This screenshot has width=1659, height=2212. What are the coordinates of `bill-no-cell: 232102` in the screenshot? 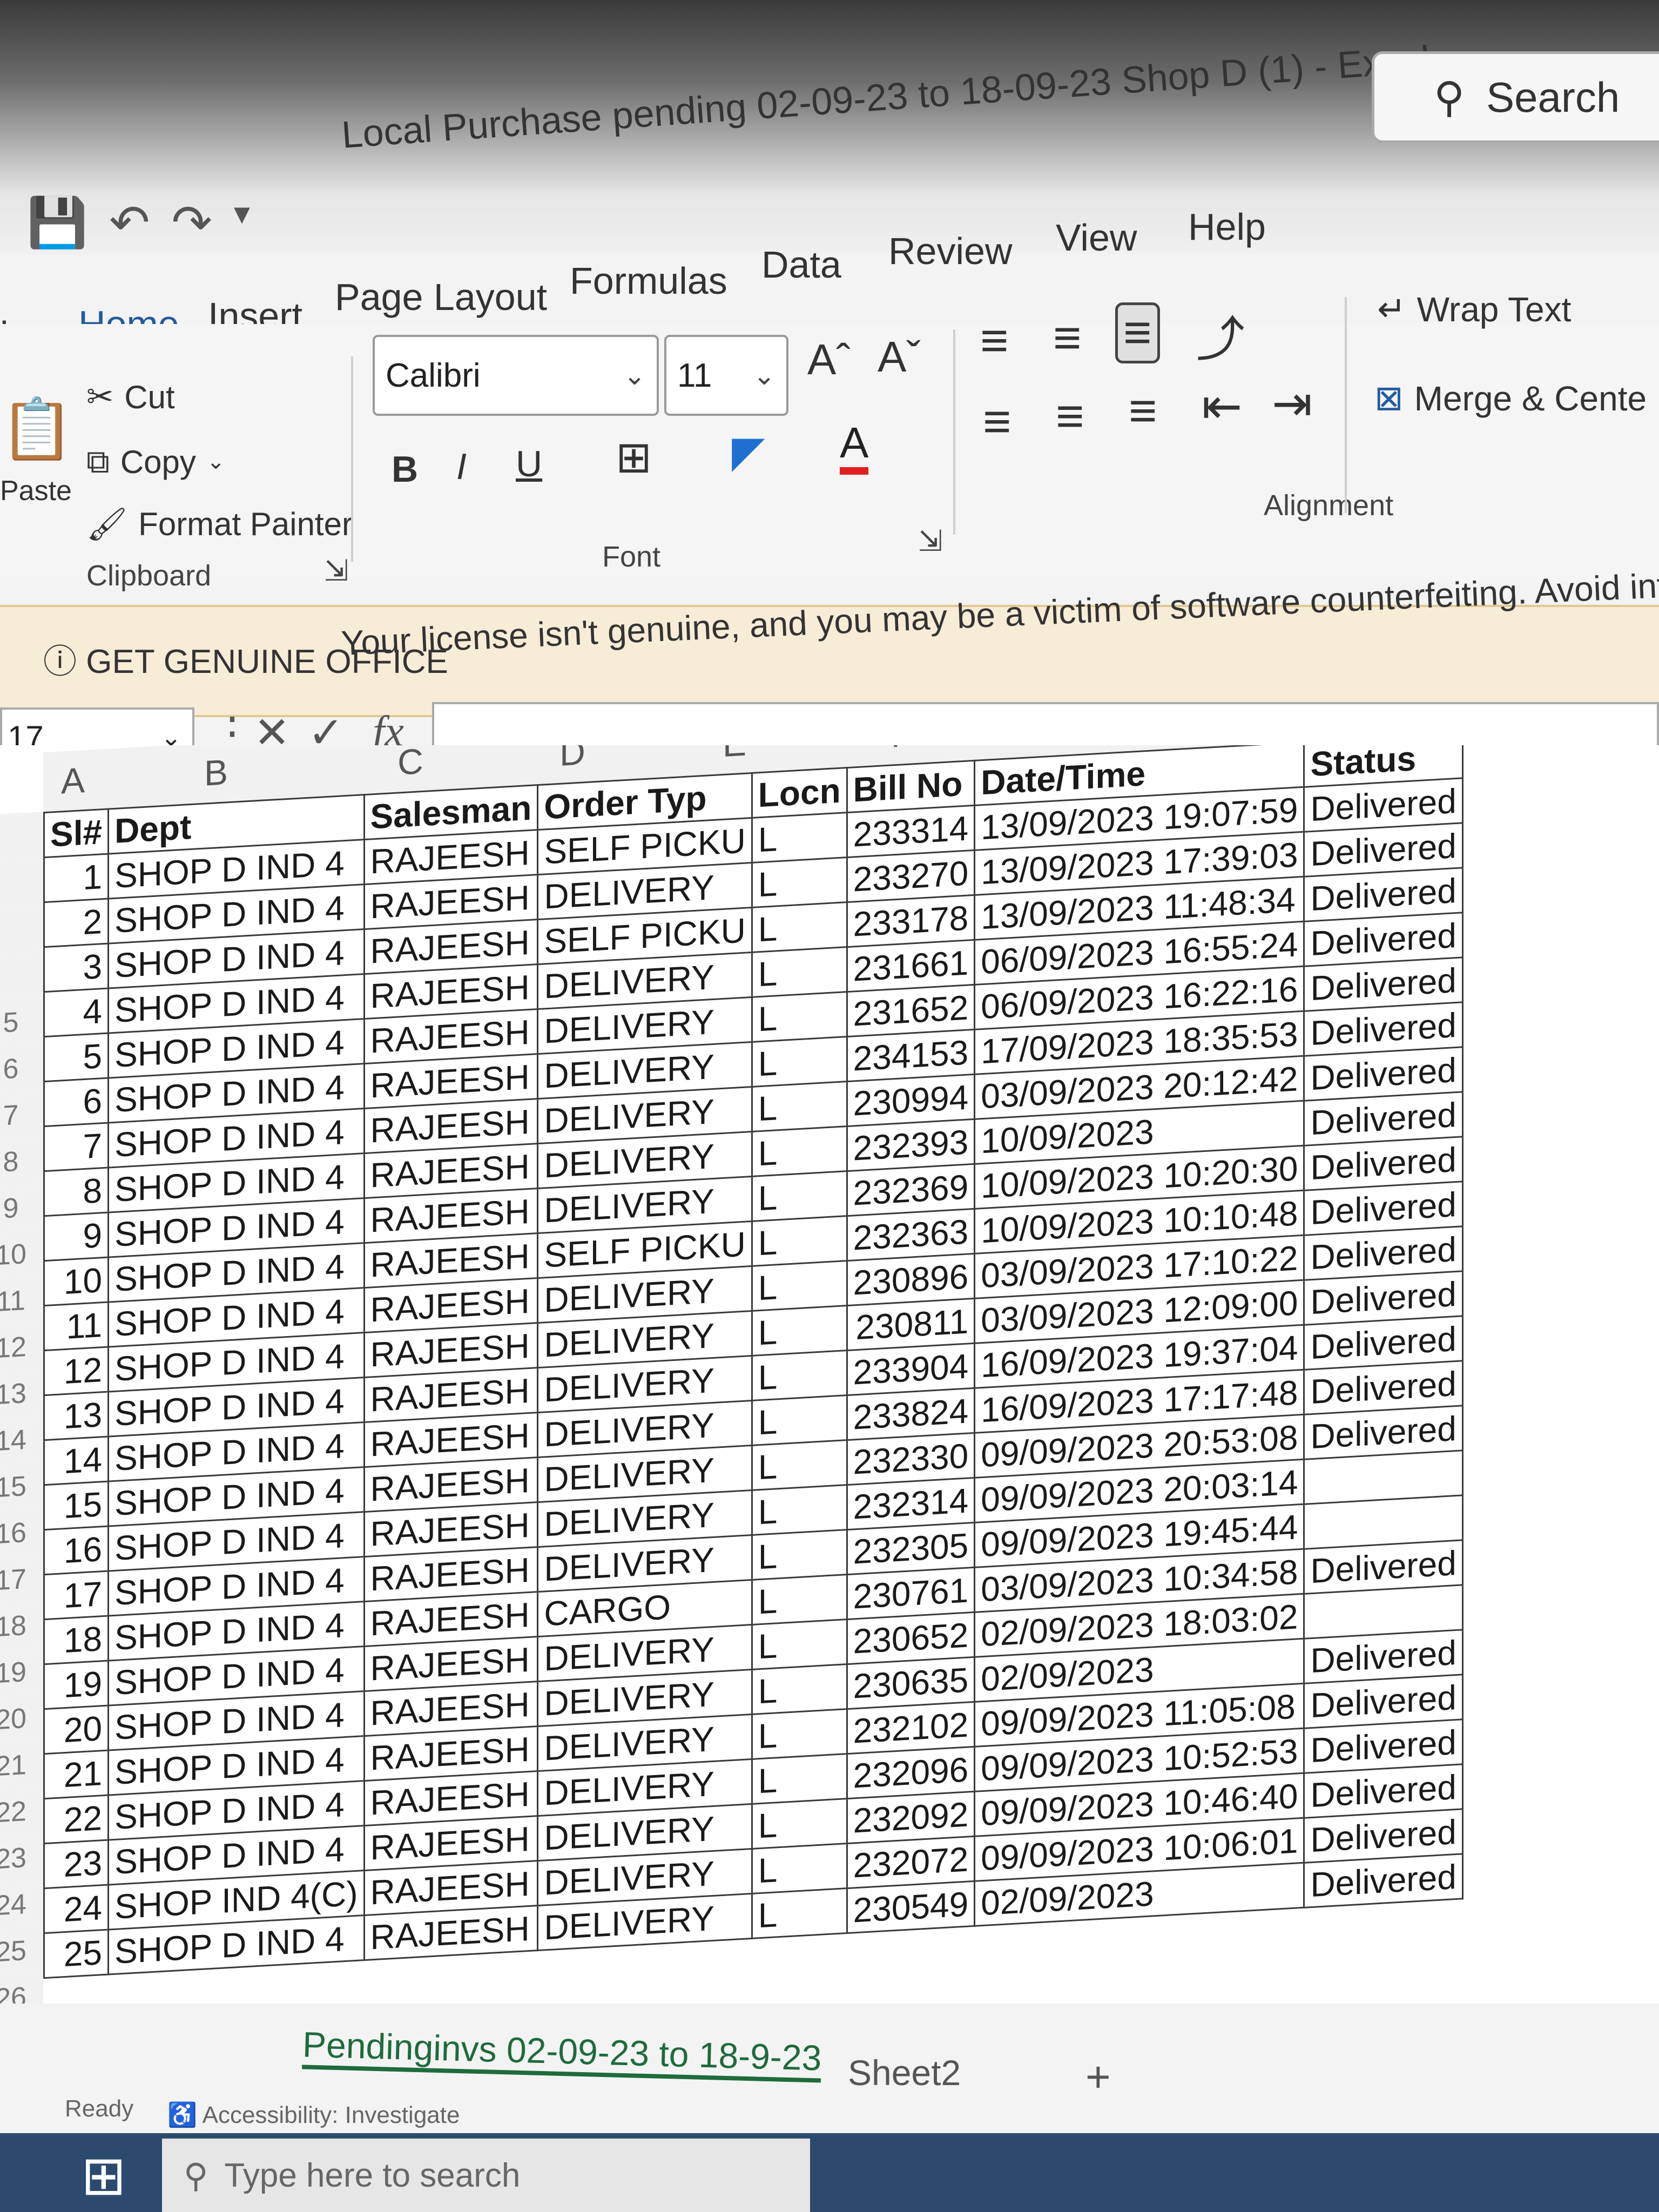 It's located at (911, 1728).